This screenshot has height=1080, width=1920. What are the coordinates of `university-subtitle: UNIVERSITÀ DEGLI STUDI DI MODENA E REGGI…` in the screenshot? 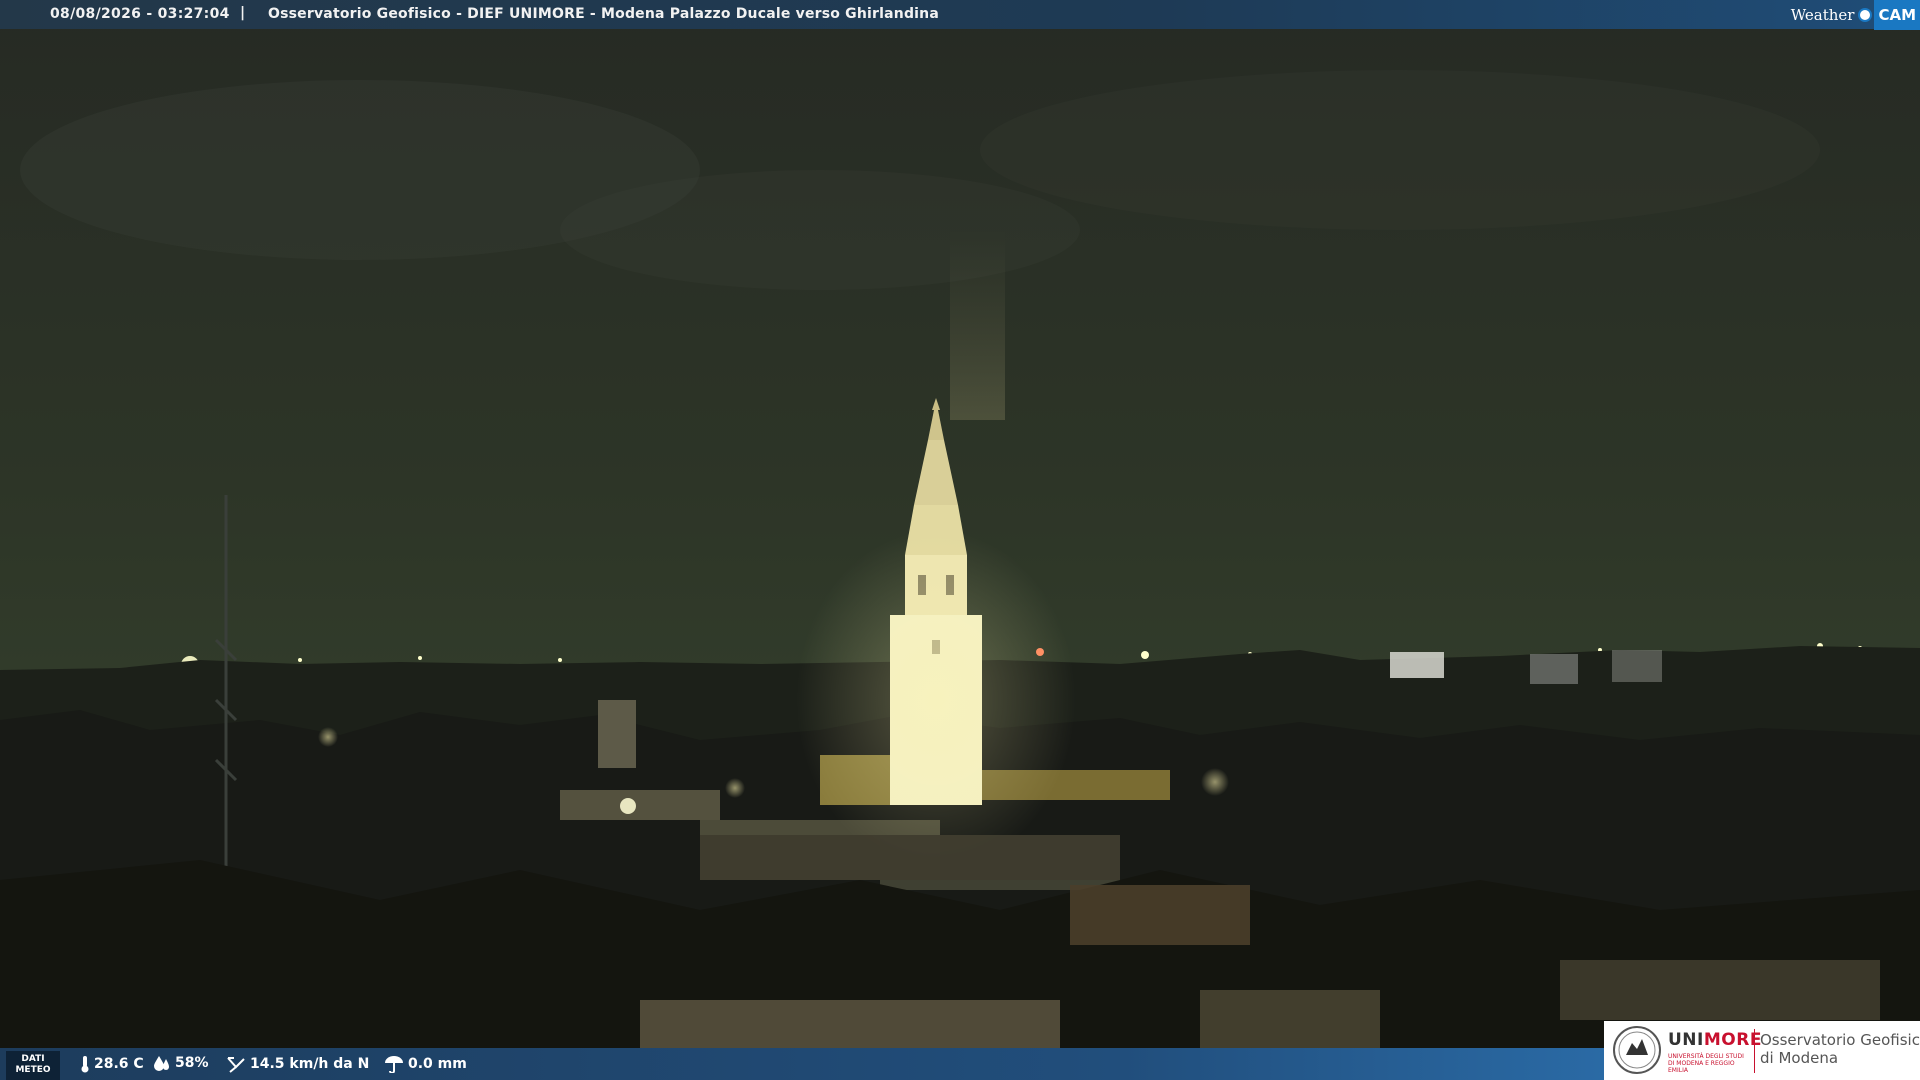 It's located at (1706, 1063).